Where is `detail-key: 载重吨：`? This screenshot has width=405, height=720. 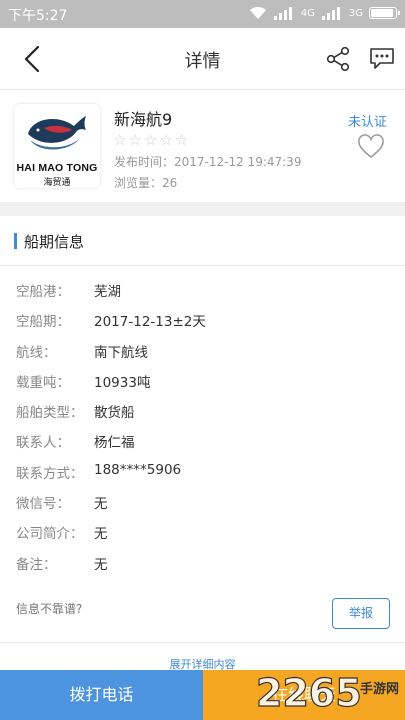 detail-key: 载重吨： is located at coordinates (43, 382).